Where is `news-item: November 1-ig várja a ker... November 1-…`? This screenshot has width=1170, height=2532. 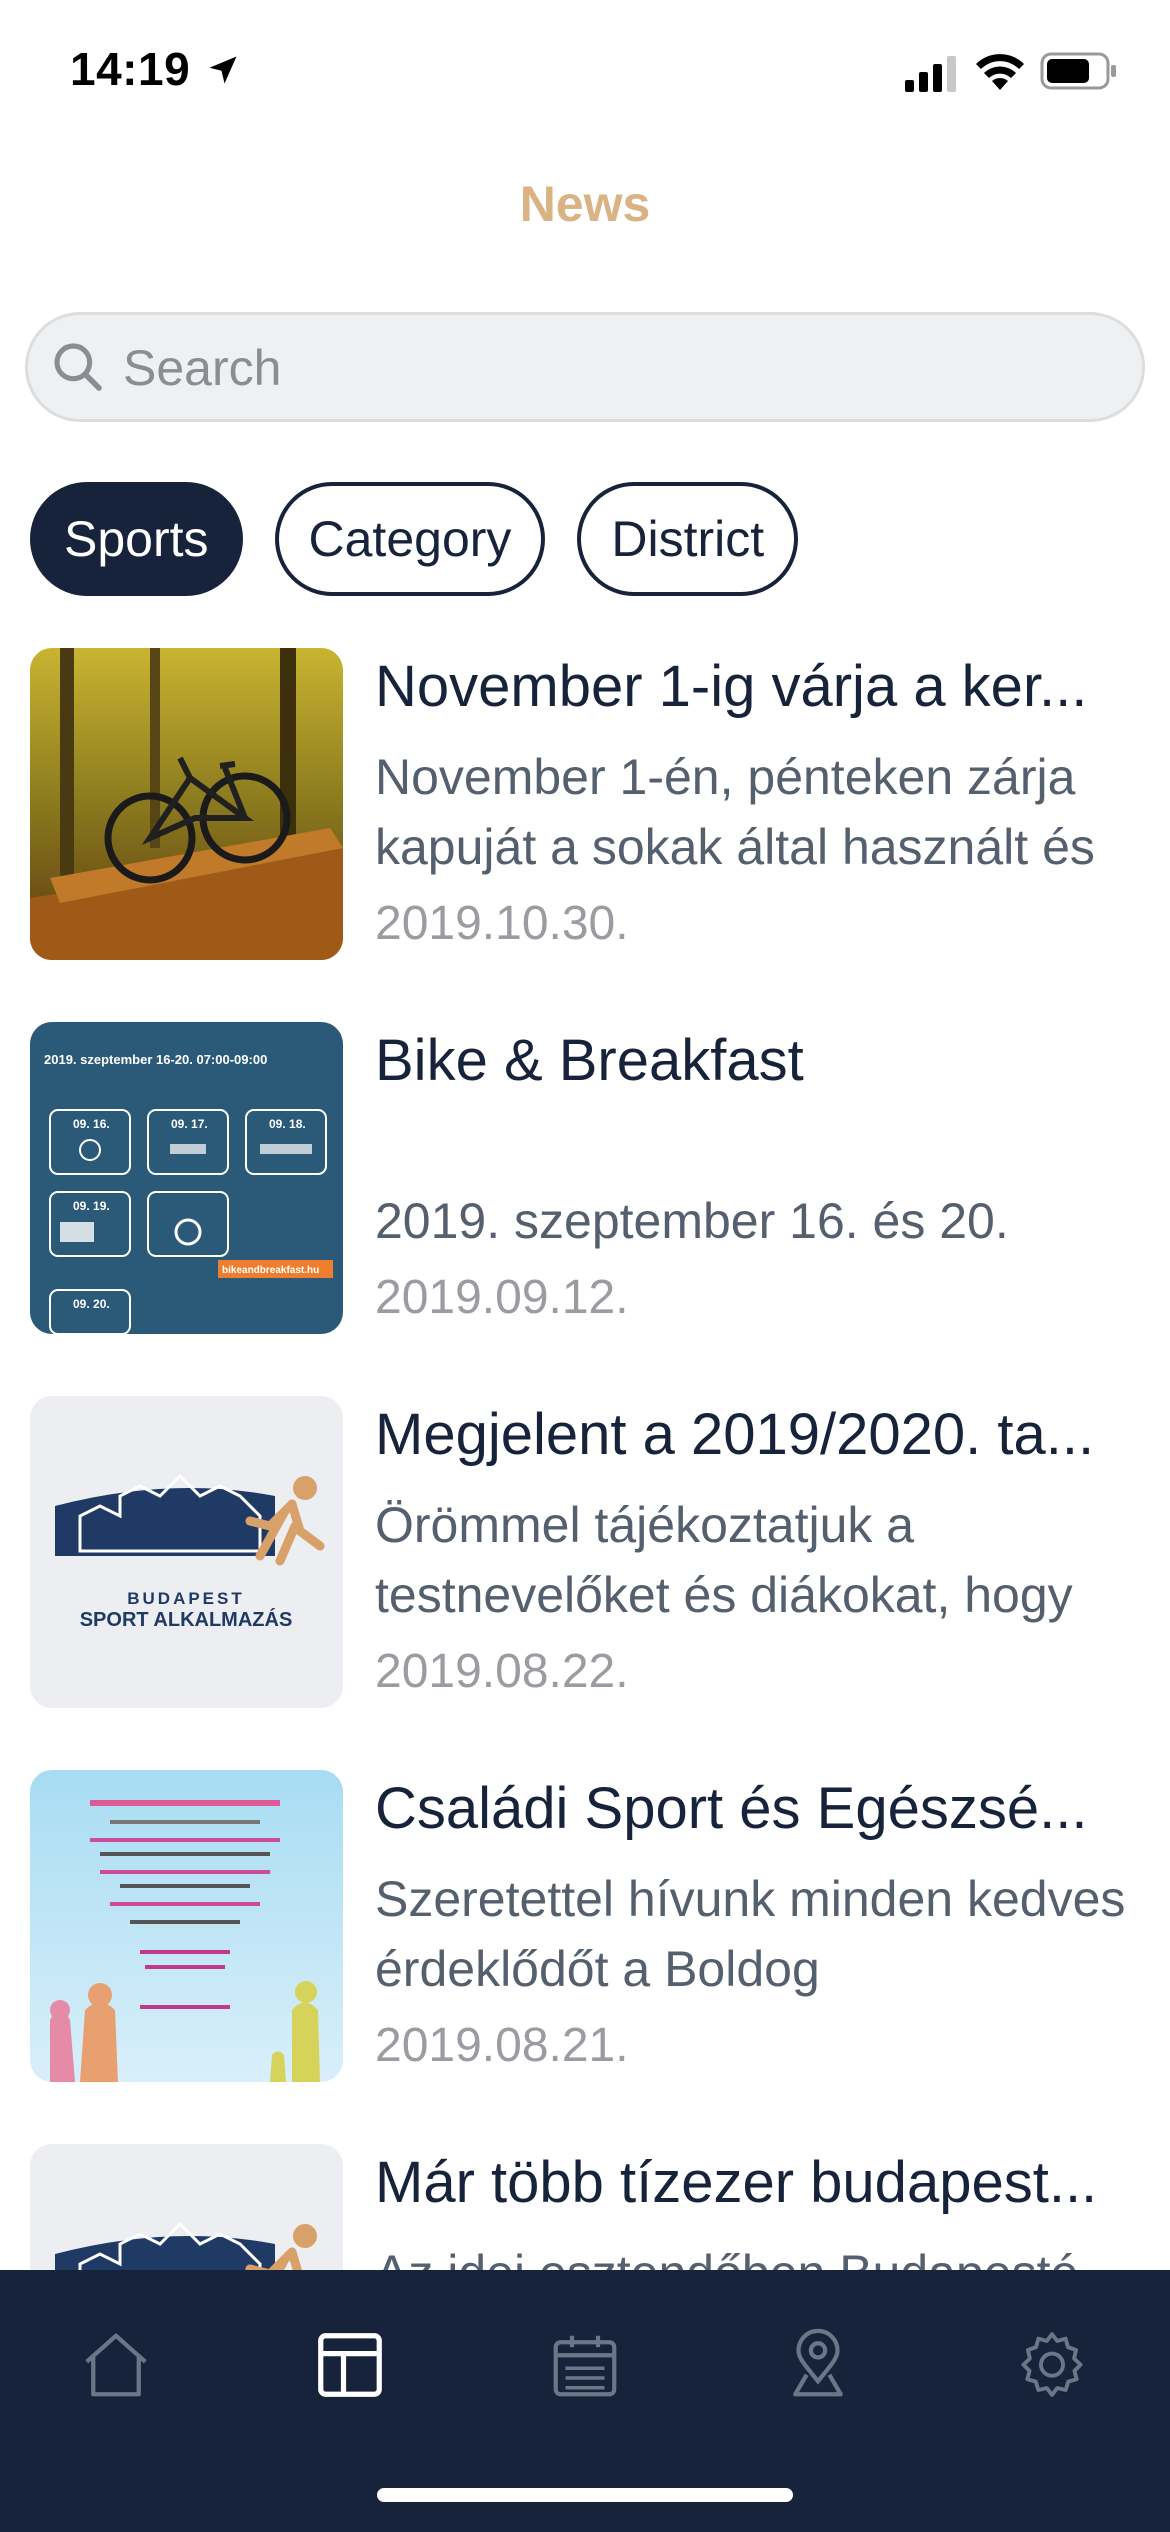
news-item: November 1-ig várja a ker... November 1-… is located at coordinates (585, 804).